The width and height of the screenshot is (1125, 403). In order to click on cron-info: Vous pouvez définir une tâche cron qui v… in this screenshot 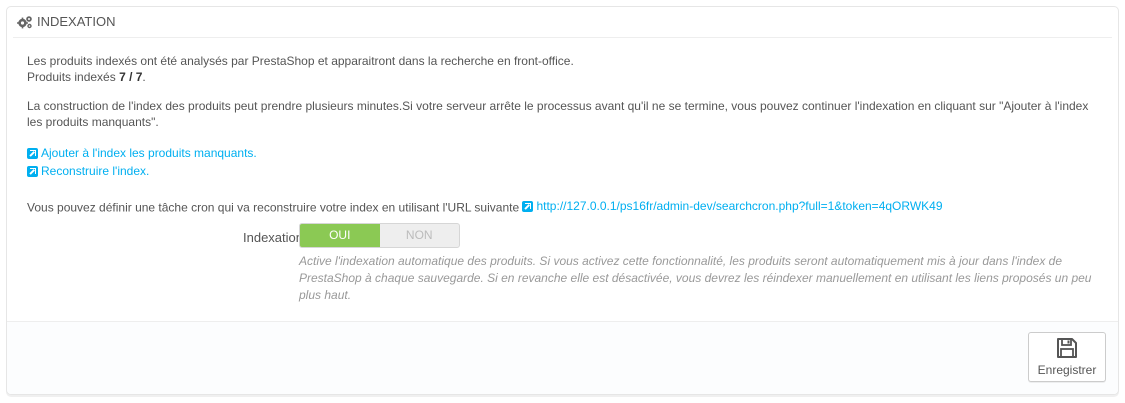, I will do `click(485, 207)`.